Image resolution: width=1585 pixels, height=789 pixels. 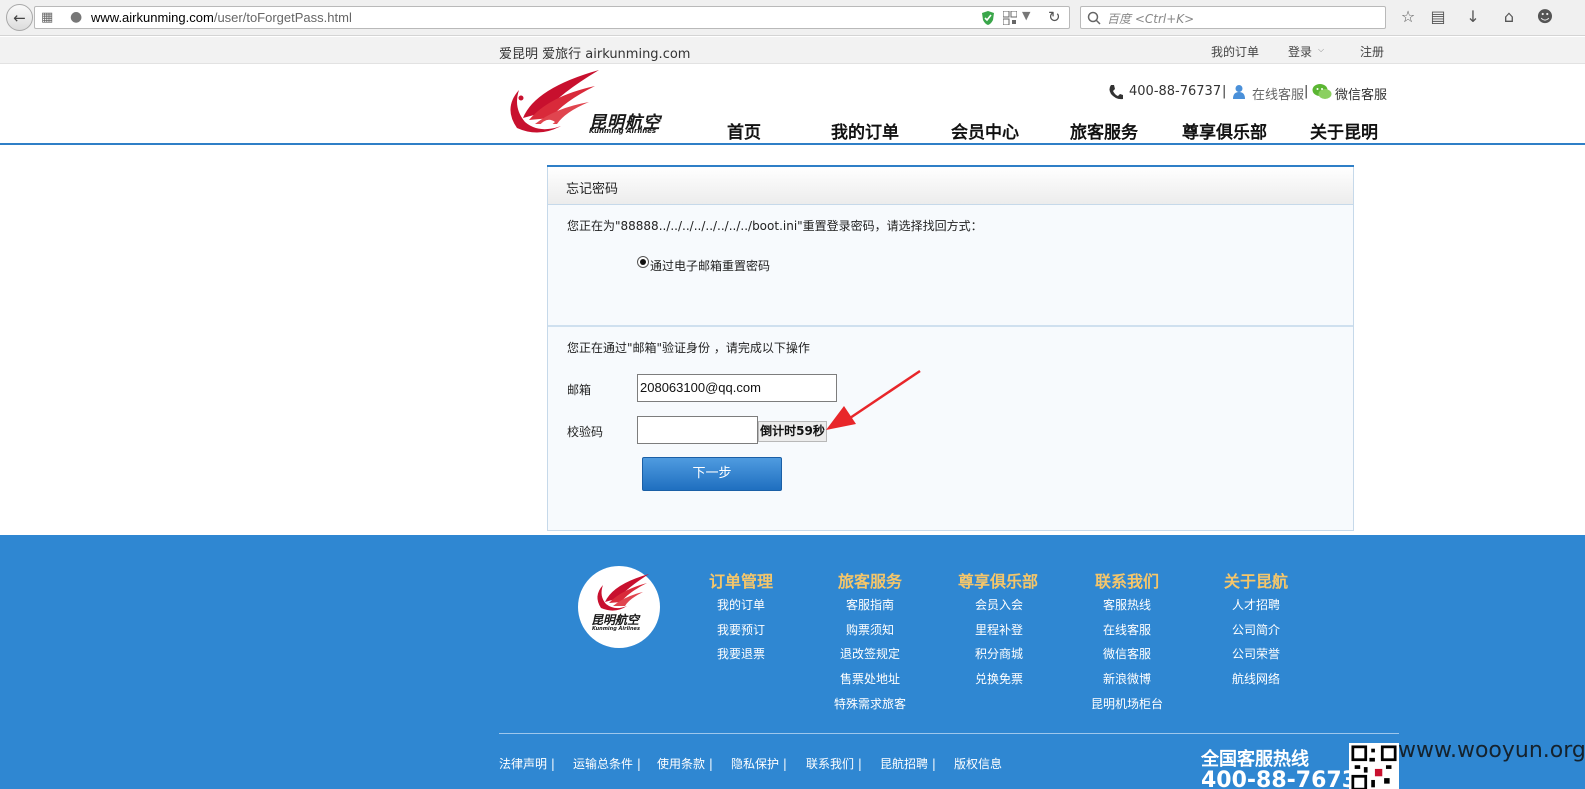 I want to click on footer-link: 昆明机场柜台, so click(x=1127, y=703).